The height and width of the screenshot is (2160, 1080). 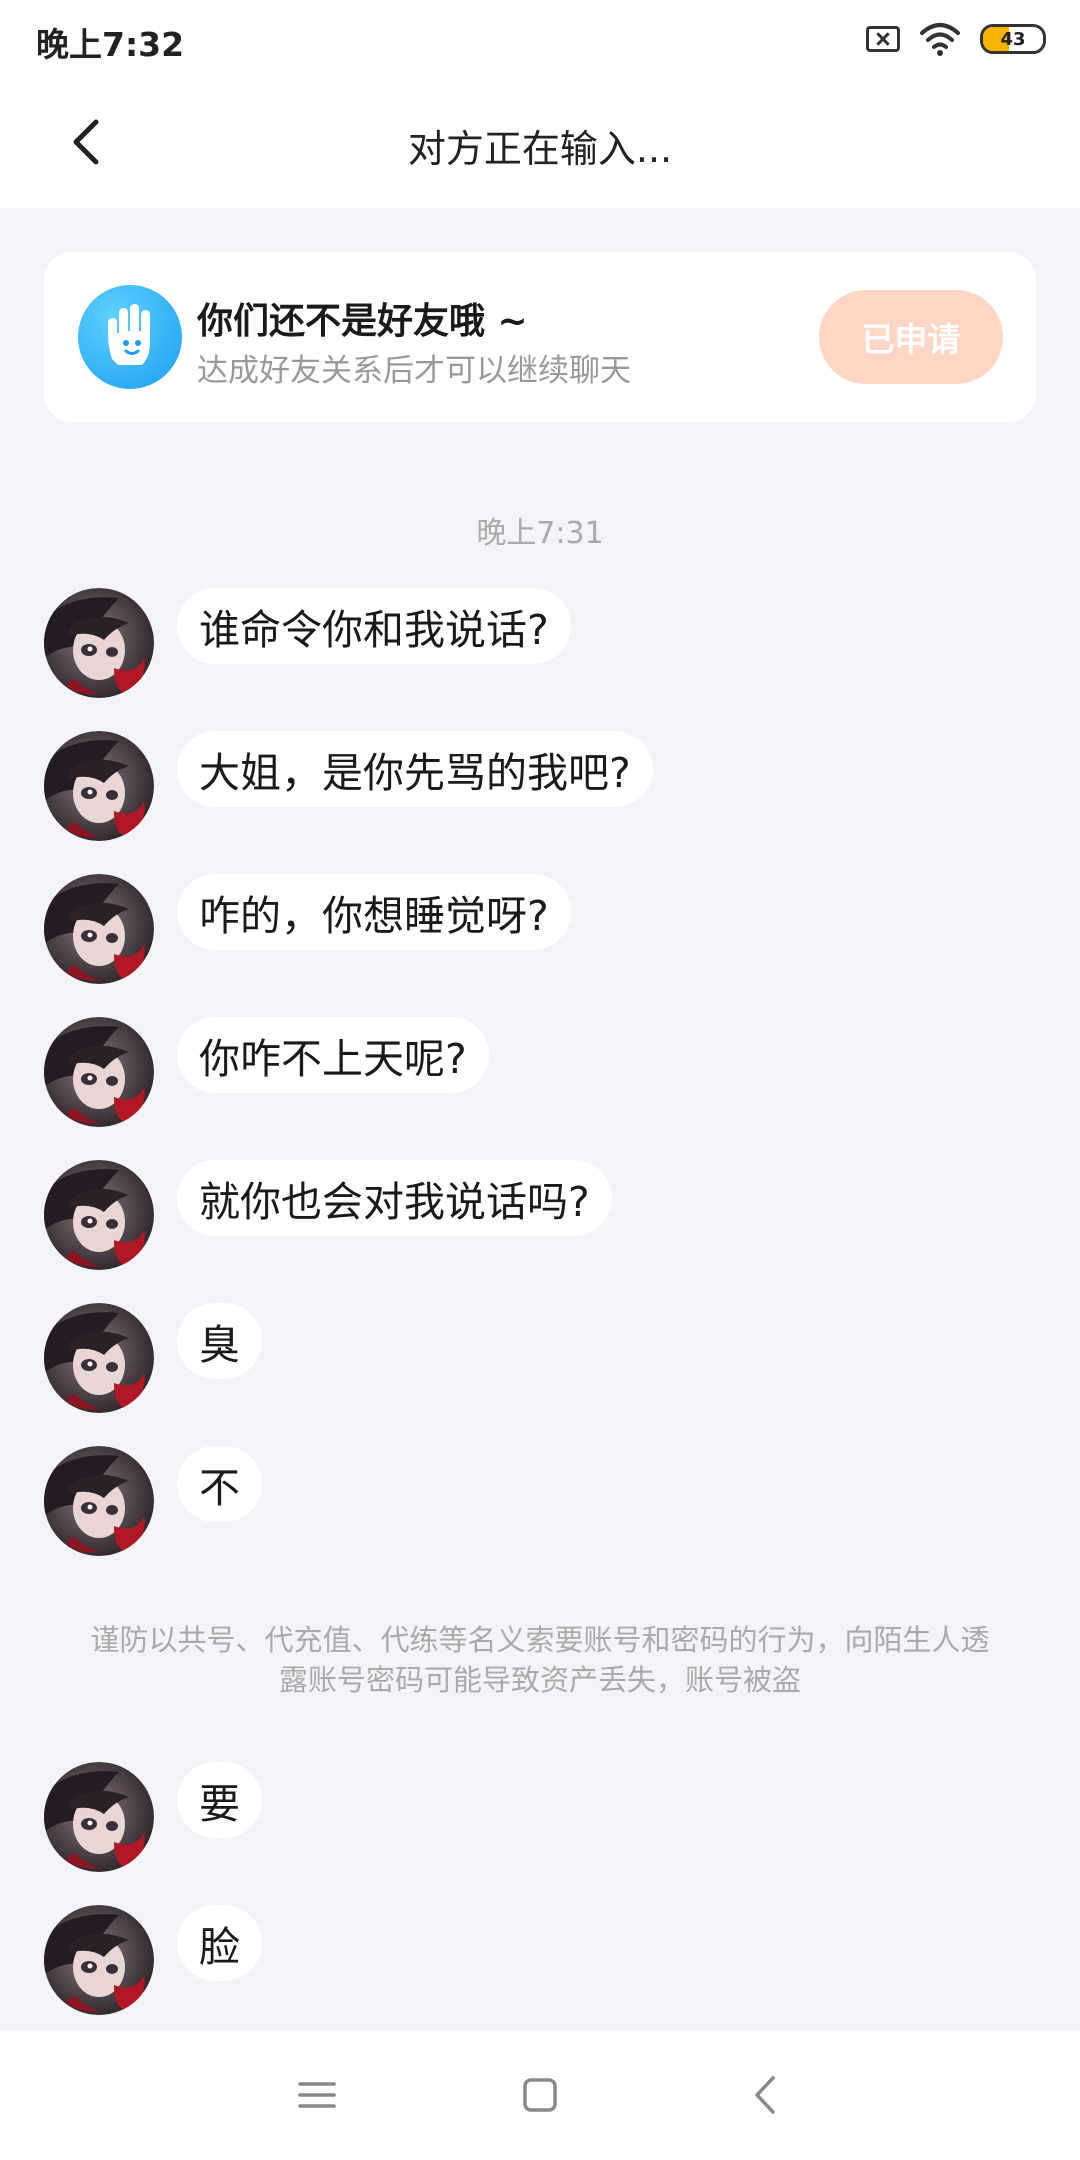 I want to click on applied-button: 已申请, so click(x=911, y=337).